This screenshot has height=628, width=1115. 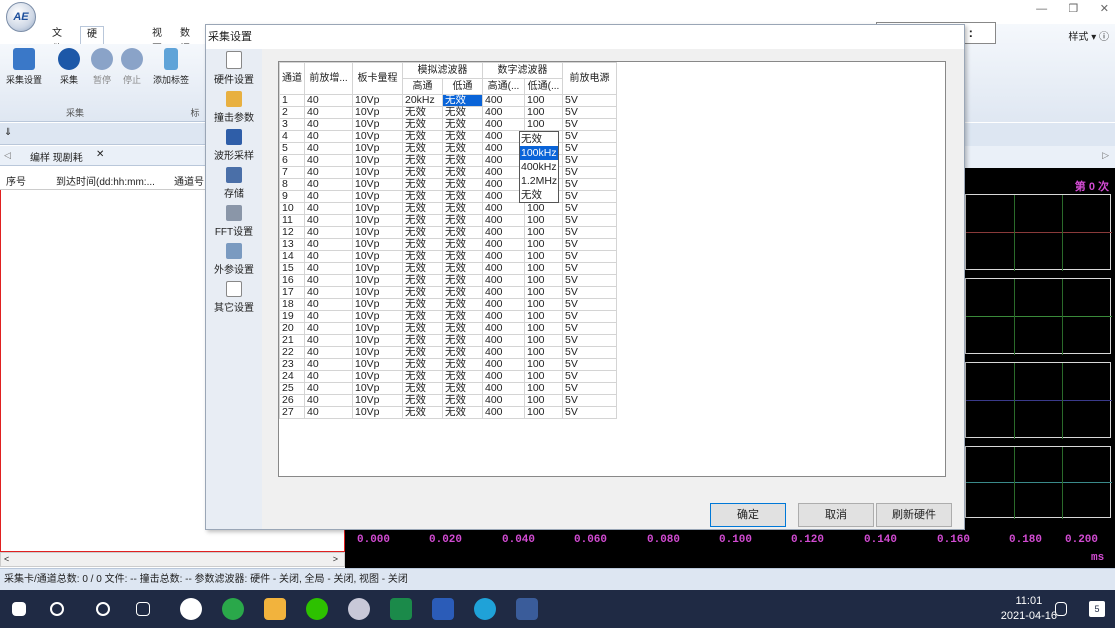 What do you see at coordinates (401, 609) in the screenshot?
I see `publisher-icon` at bounding box center [401, 609].